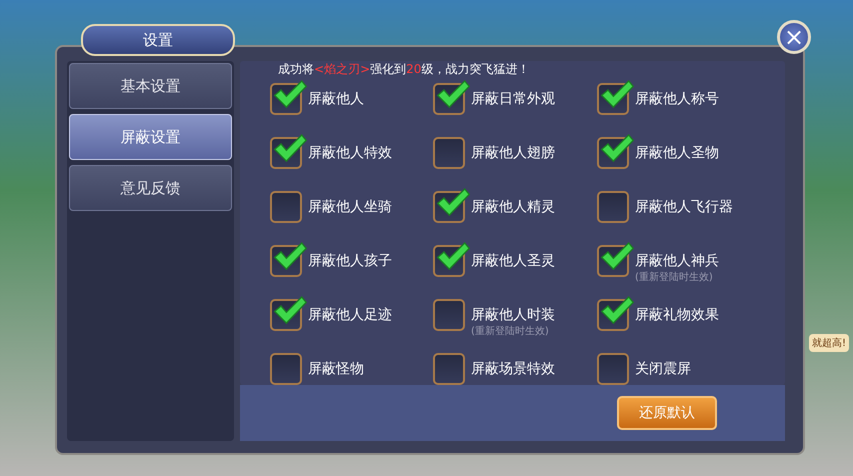 The width and height of the screenshot is (853, 476). I want to click on option-label: 屏蔽他人圣物, so click(677, 153).